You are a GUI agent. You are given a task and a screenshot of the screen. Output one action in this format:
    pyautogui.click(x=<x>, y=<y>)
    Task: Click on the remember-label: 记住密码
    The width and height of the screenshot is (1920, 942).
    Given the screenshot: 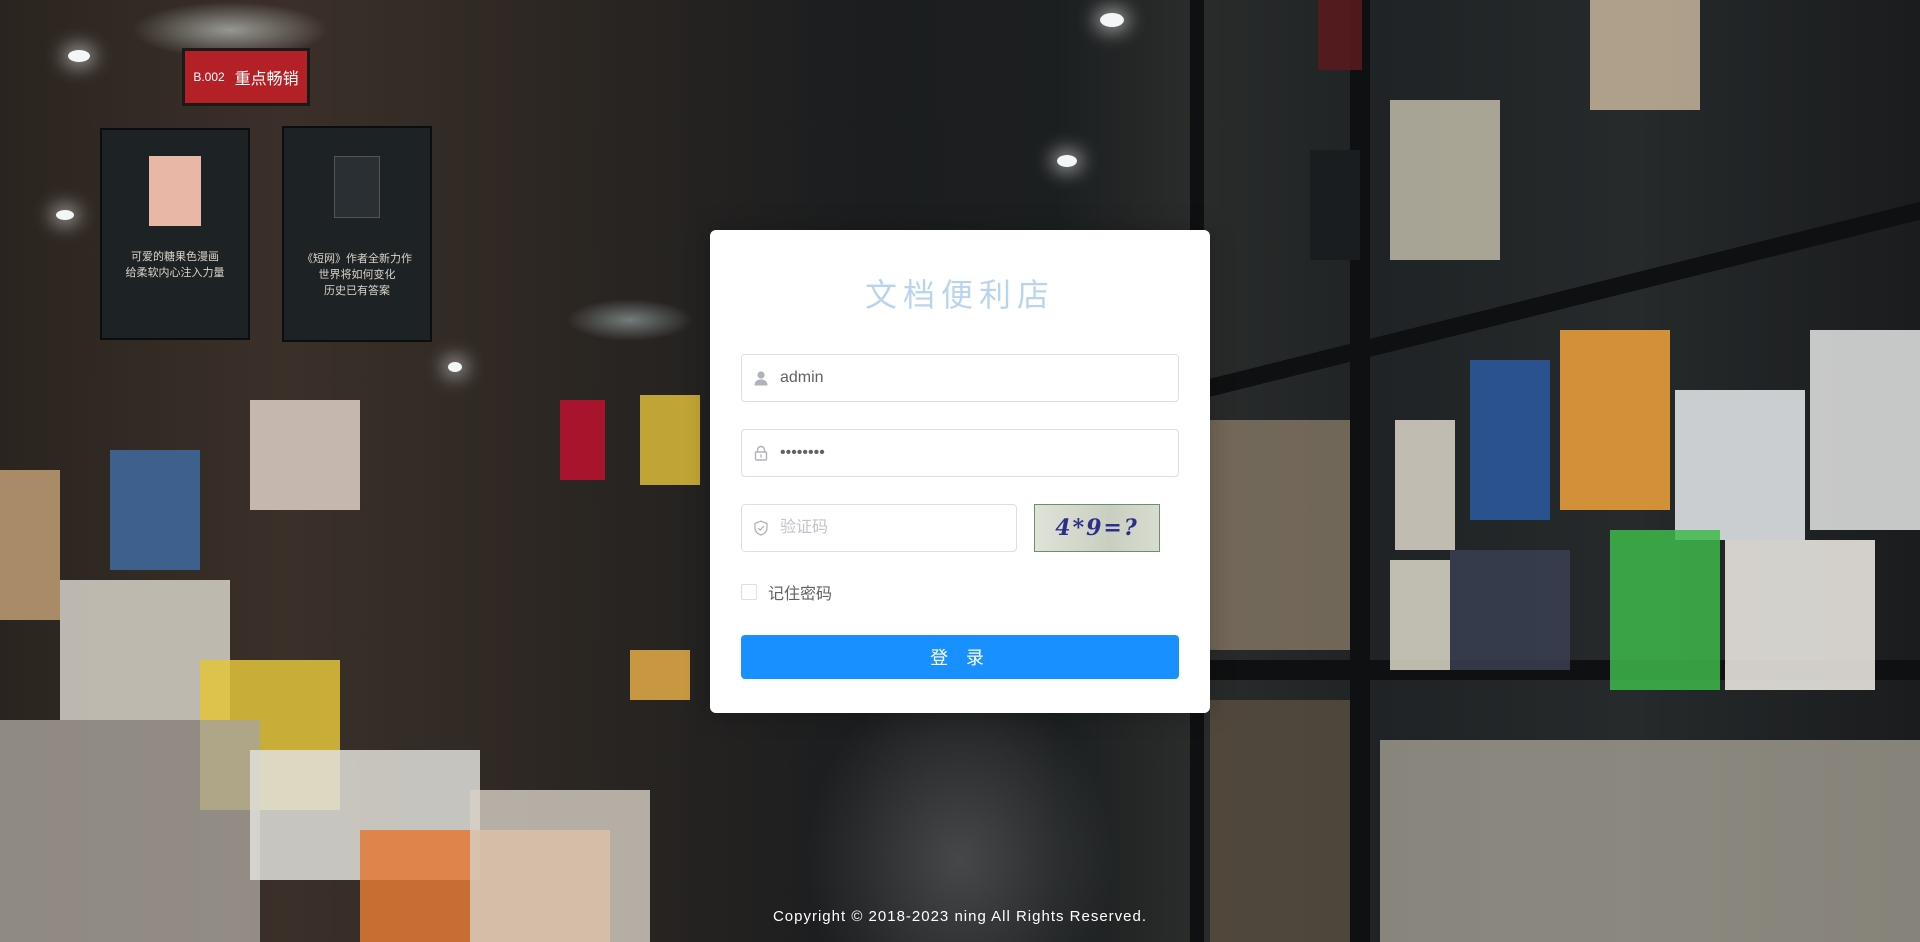 What is the action you would take?
    pyautogui.click(x=800, y=592)
    